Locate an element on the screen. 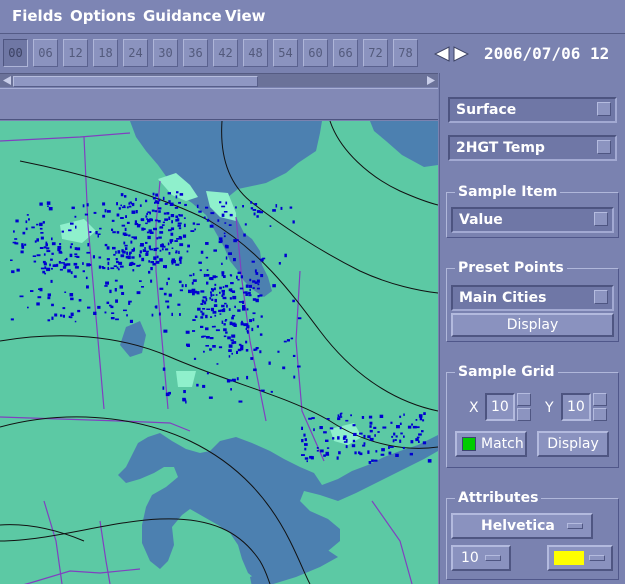 This screenshot has width=625, height=584. size-option-menu: 10 is located at coordinates (481, 558).